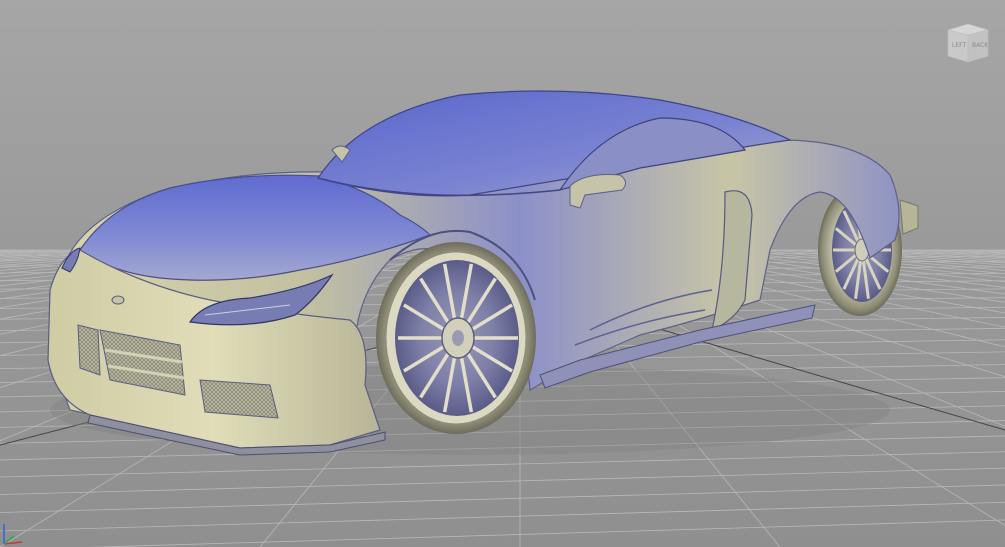 Image resolution: width=1005 pixels, height=547 pixels. What do you see at coordinates (13, 534) in the screenshot?
I see `axis-triad-icon` at bounding box center [13, 534].